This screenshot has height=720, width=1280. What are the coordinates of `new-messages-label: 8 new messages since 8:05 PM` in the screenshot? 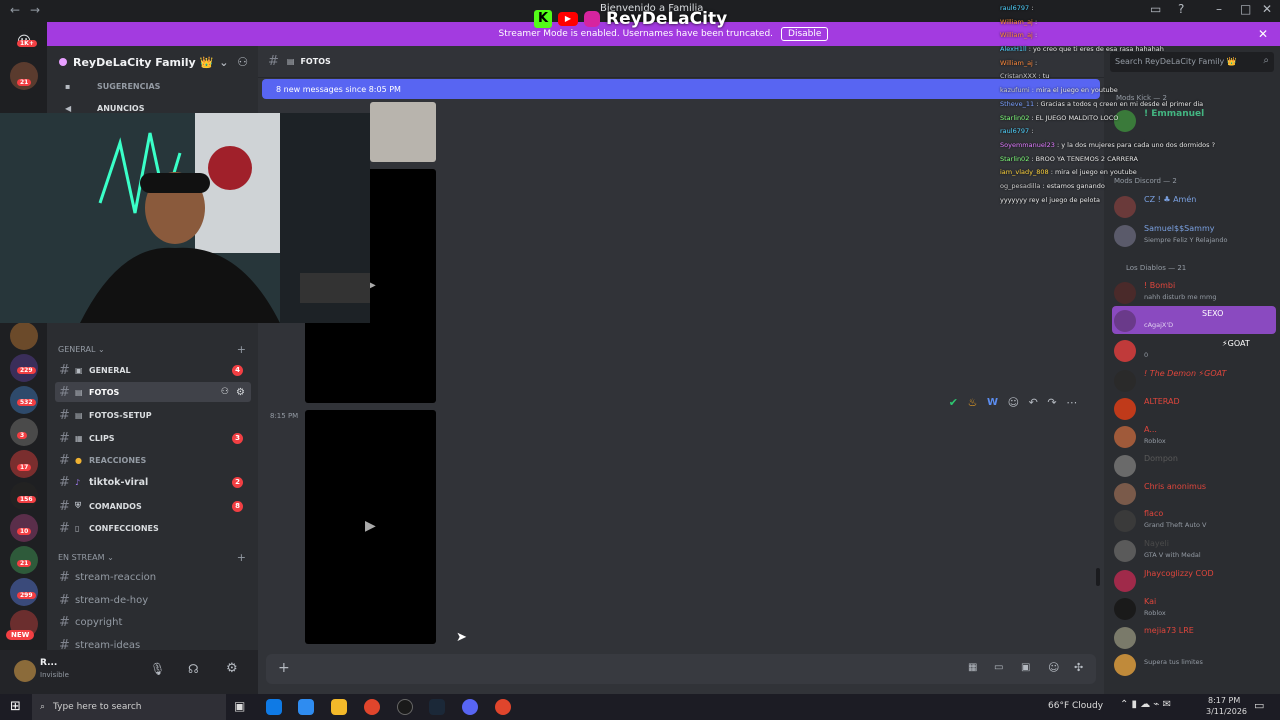 It's located at (338, 89).